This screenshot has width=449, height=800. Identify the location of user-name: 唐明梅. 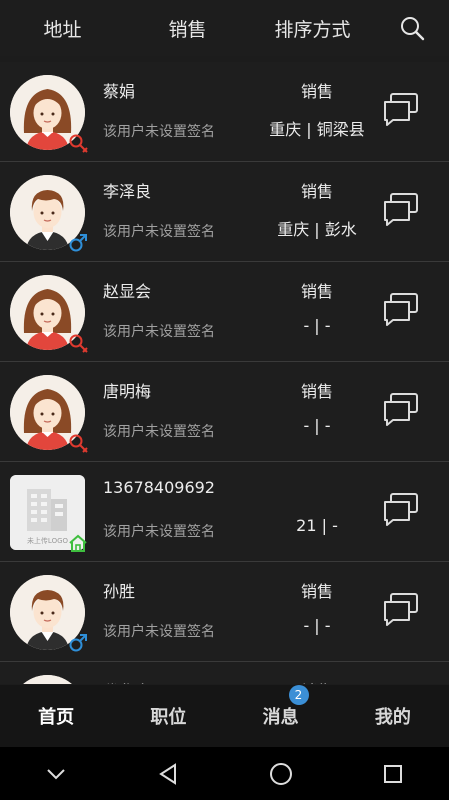
(127, 391).